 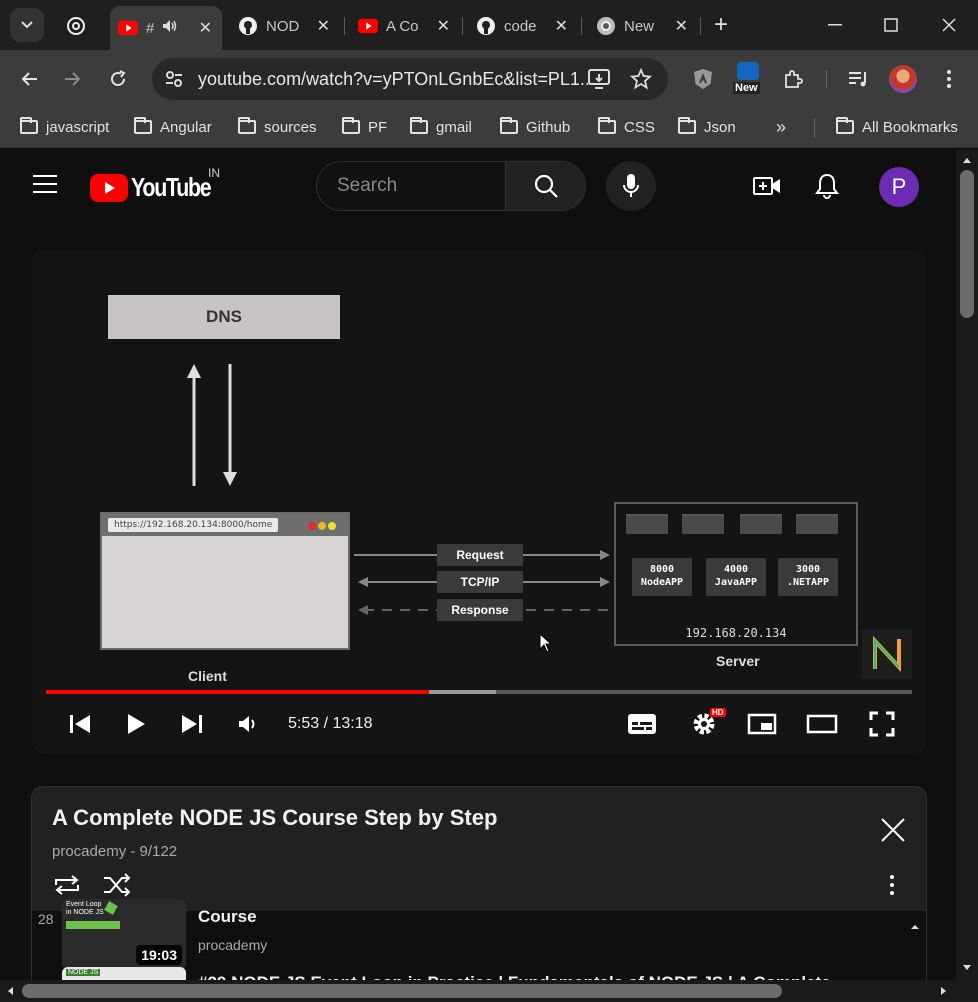 What do you see at coordinates (967, 565) in the screenshot?
I see `vertical-scrollbar` at bounding box center [967, 565].